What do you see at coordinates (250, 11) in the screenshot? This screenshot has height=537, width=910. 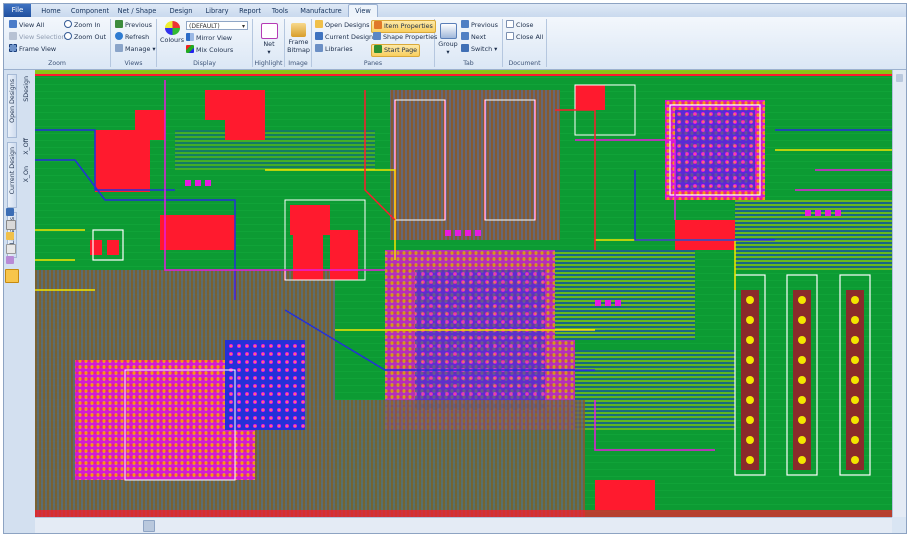 I see `tab-report: Report` at bounding box center [250, 11].